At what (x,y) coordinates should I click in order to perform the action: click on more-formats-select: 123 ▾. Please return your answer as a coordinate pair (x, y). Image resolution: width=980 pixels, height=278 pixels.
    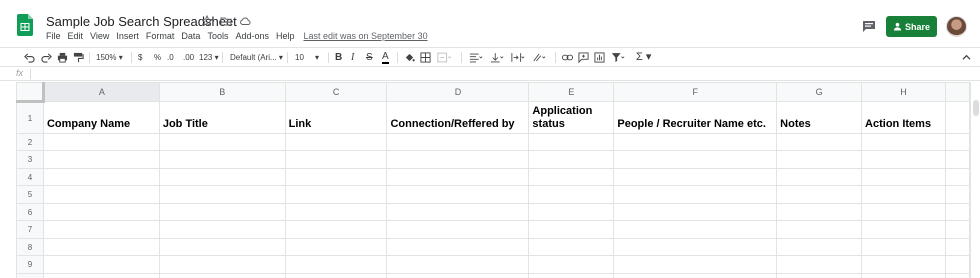
    Looking at the image, I should click on (209, 57).